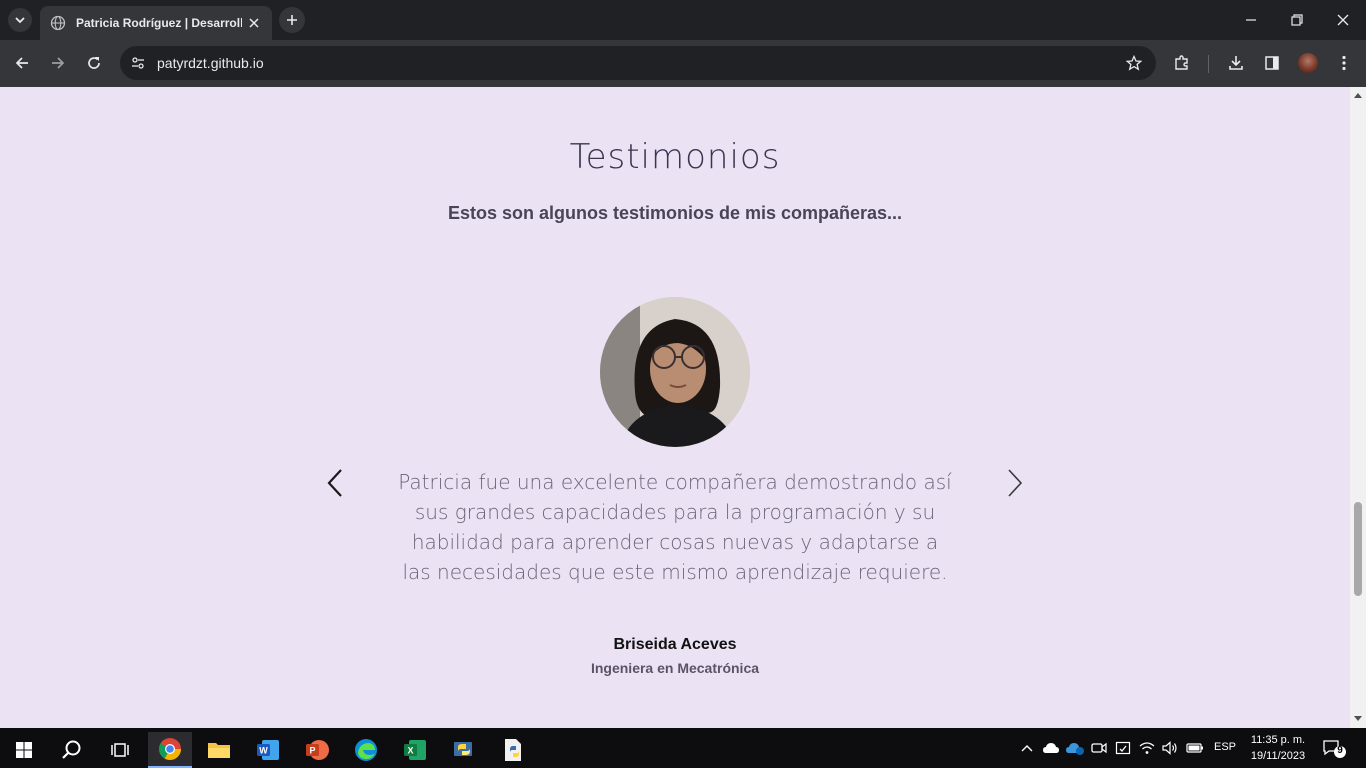 This screenshot has height=768, width=1366. I want to click on chevron-left-icon, so click(334, 483).